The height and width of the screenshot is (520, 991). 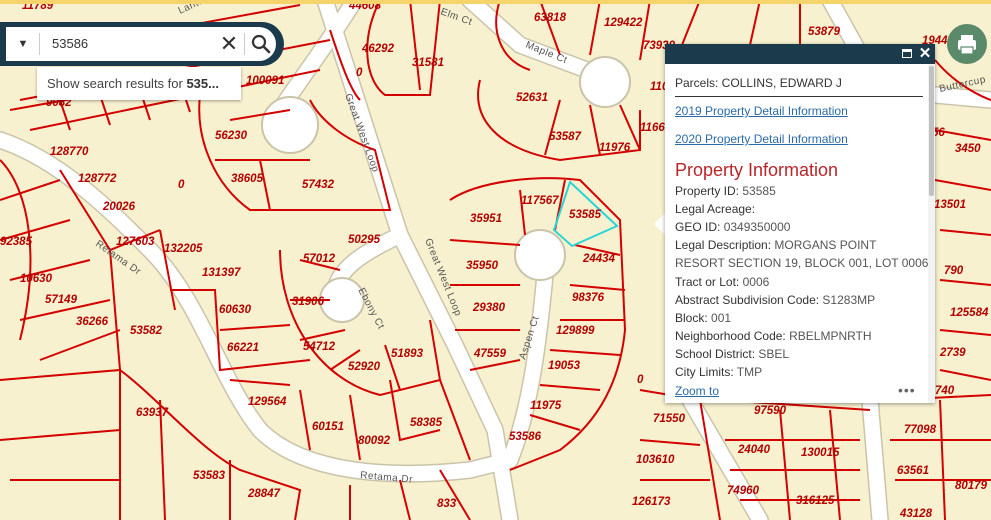 I want to click on parcel-lot-label: 35950, so click(x=482, y=266).